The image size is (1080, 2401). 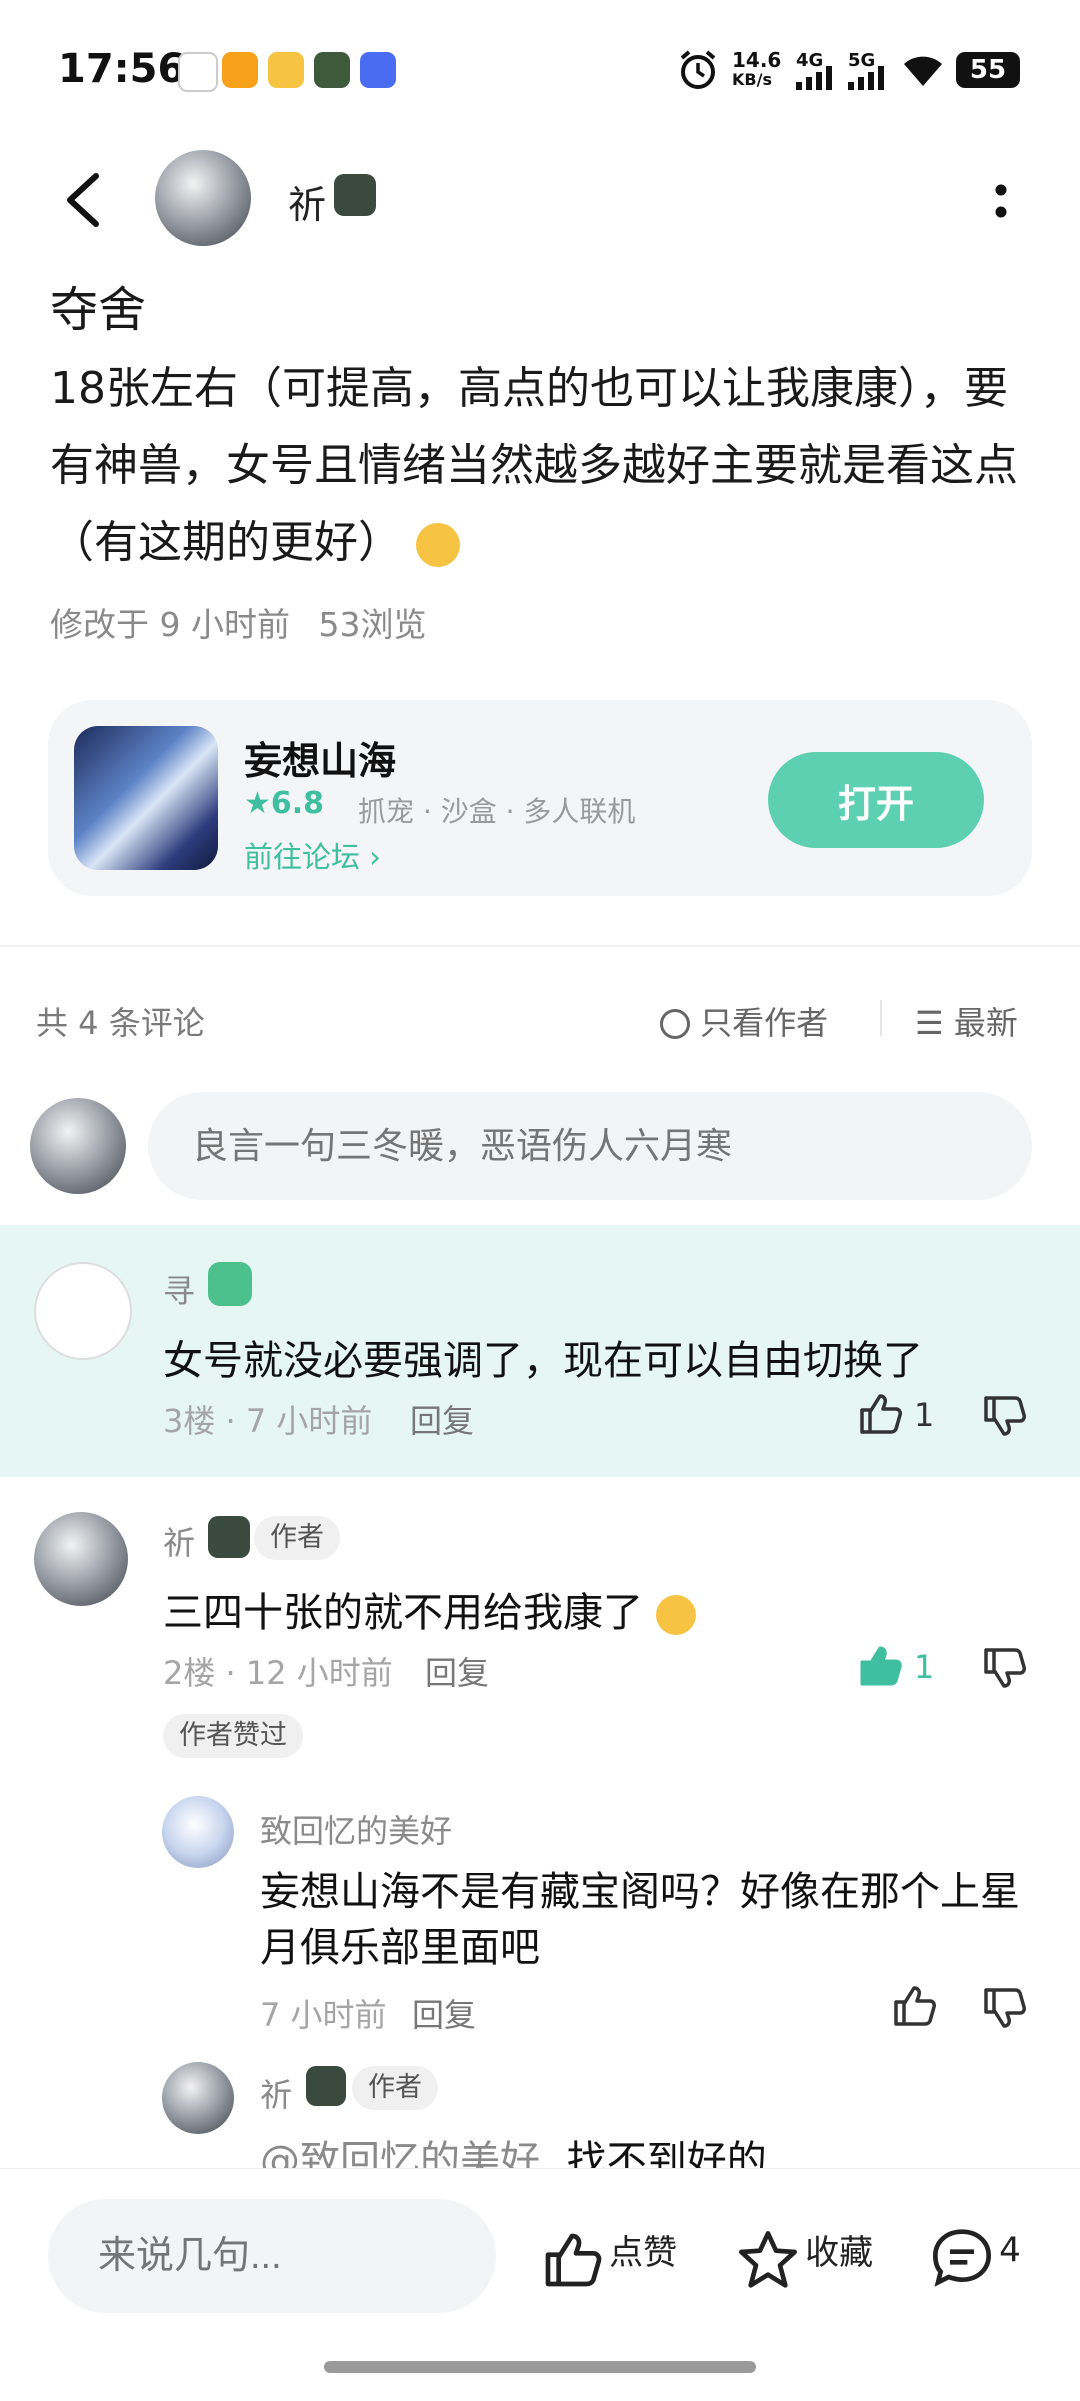 What do you see at coordinates (286, 70) in the screenshot?
I see `weibo-icon` at bounding box center [286, 70].